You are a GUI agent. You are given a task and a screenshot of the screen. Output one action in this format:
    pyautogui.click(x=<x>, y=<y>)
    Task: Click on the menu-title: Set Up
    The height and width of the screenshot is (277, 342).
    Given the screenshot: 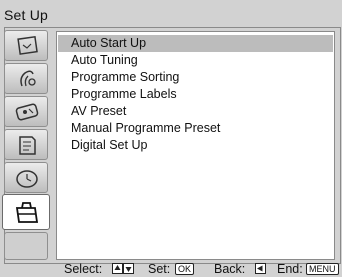 What is the action you would take?
    pyautogui.click(x=26, y=15)
    